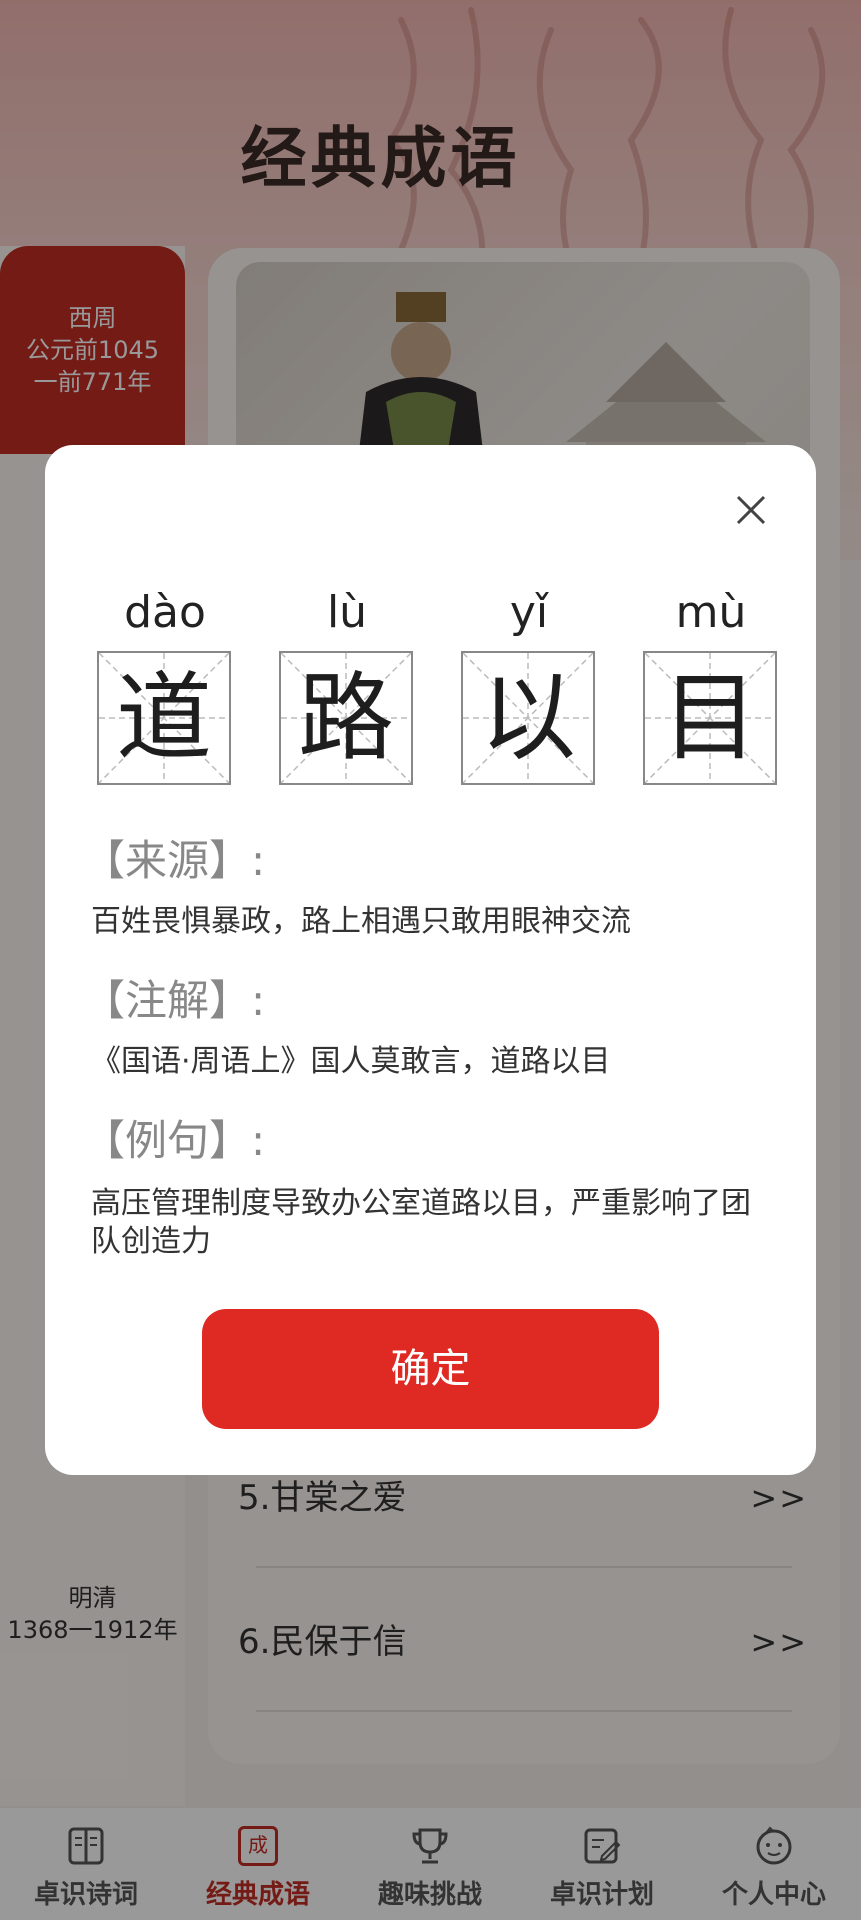  I want to click on annotation-text: 《国语·周语上》国人莫敢言，道路以目, so click(351, 1061).